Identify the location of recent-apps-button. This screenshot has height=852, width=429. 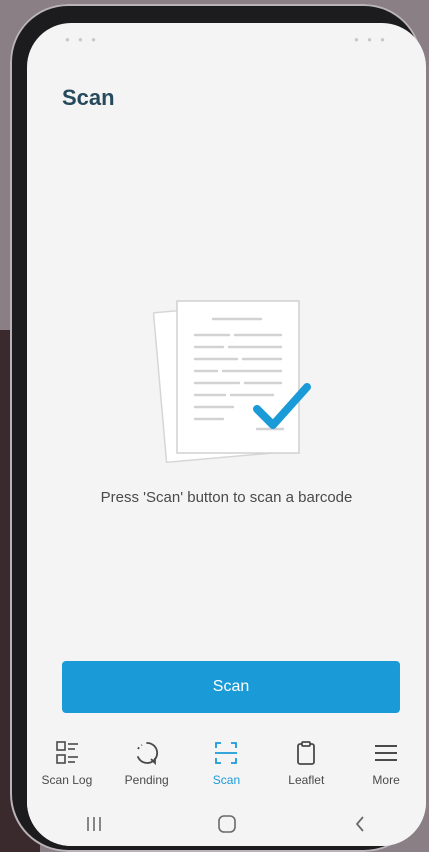
(94, 824).